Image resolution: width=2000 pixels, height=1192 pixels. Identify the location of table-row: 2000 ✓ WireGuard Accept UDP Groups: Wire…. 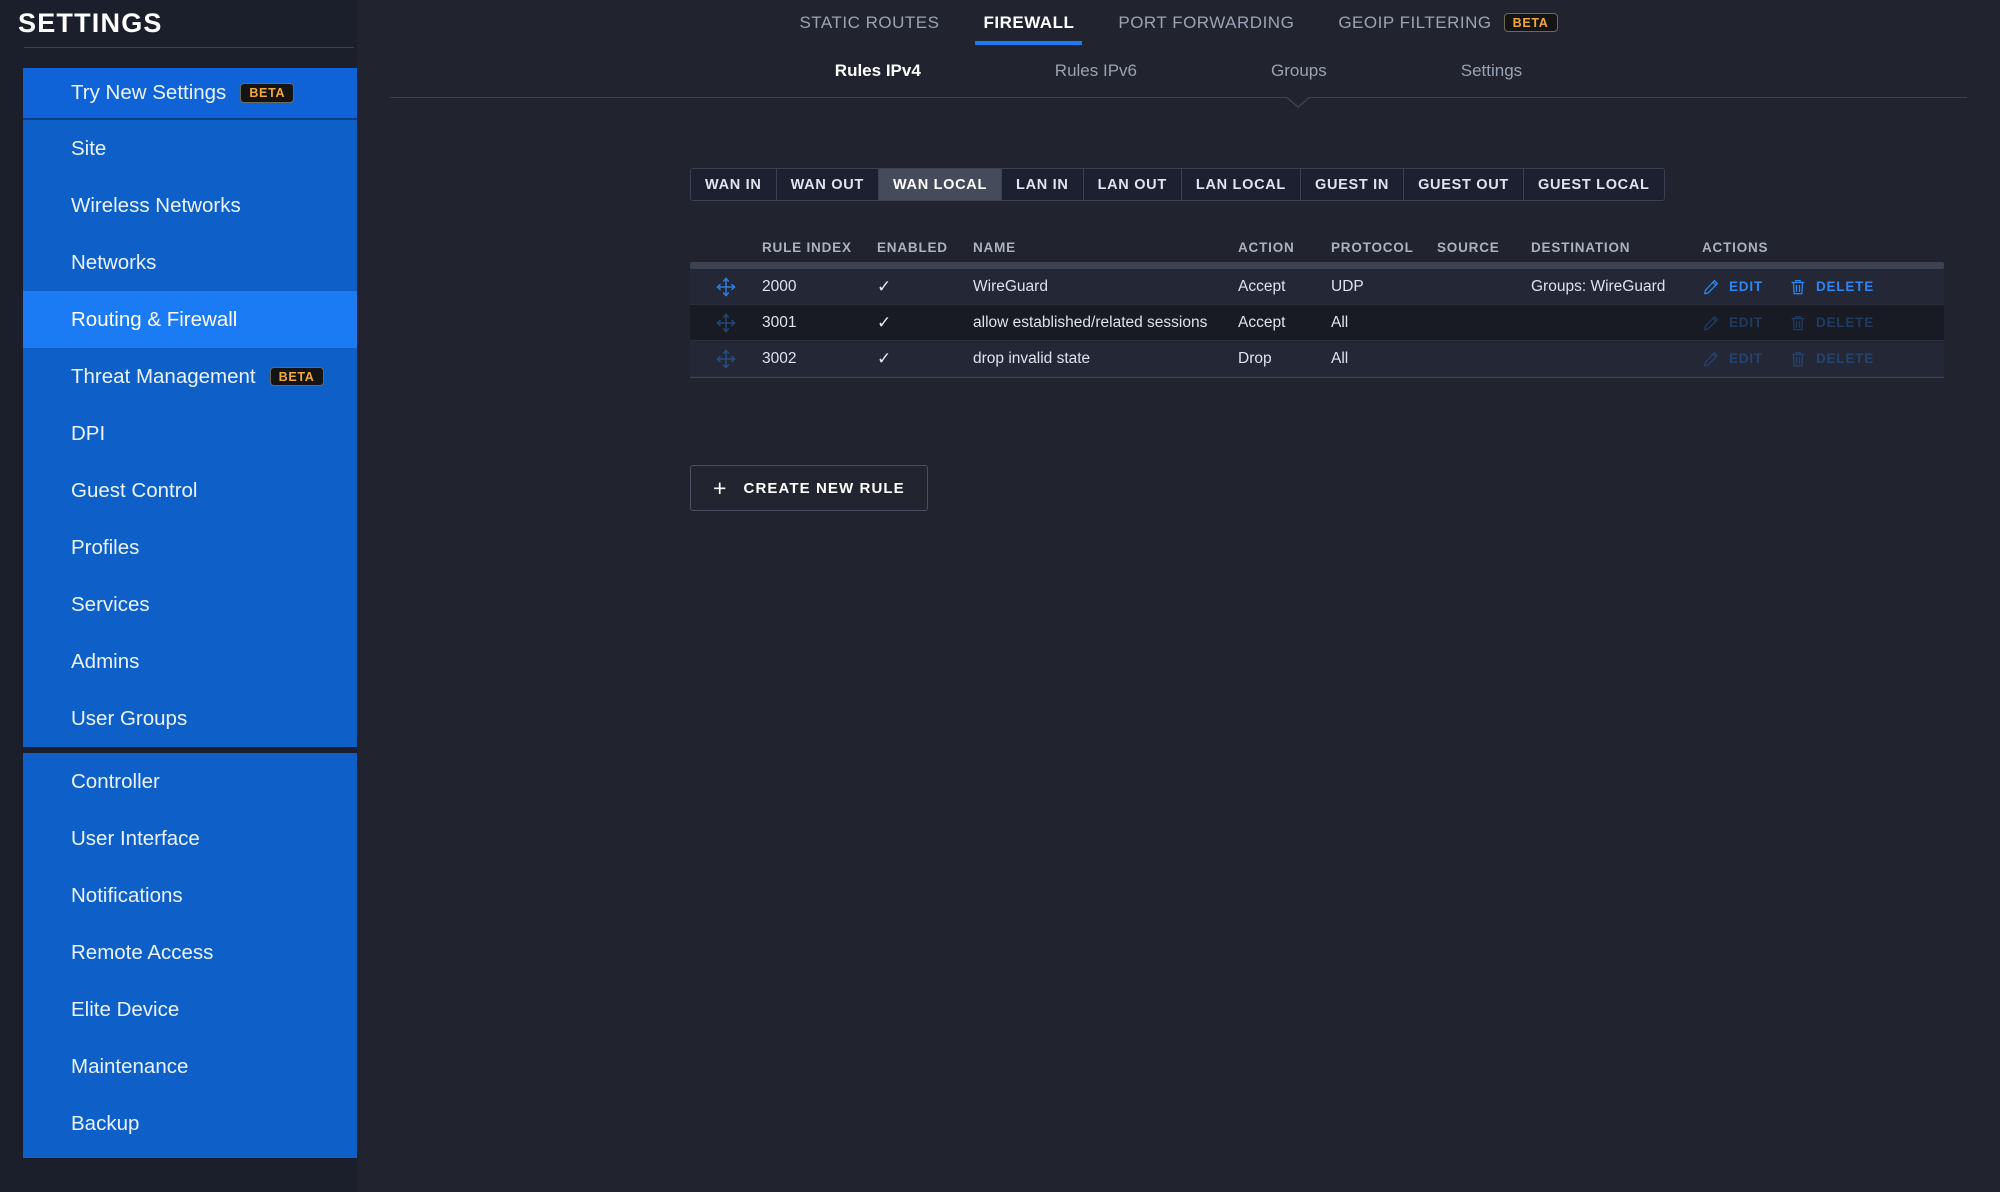
(1317, 287).